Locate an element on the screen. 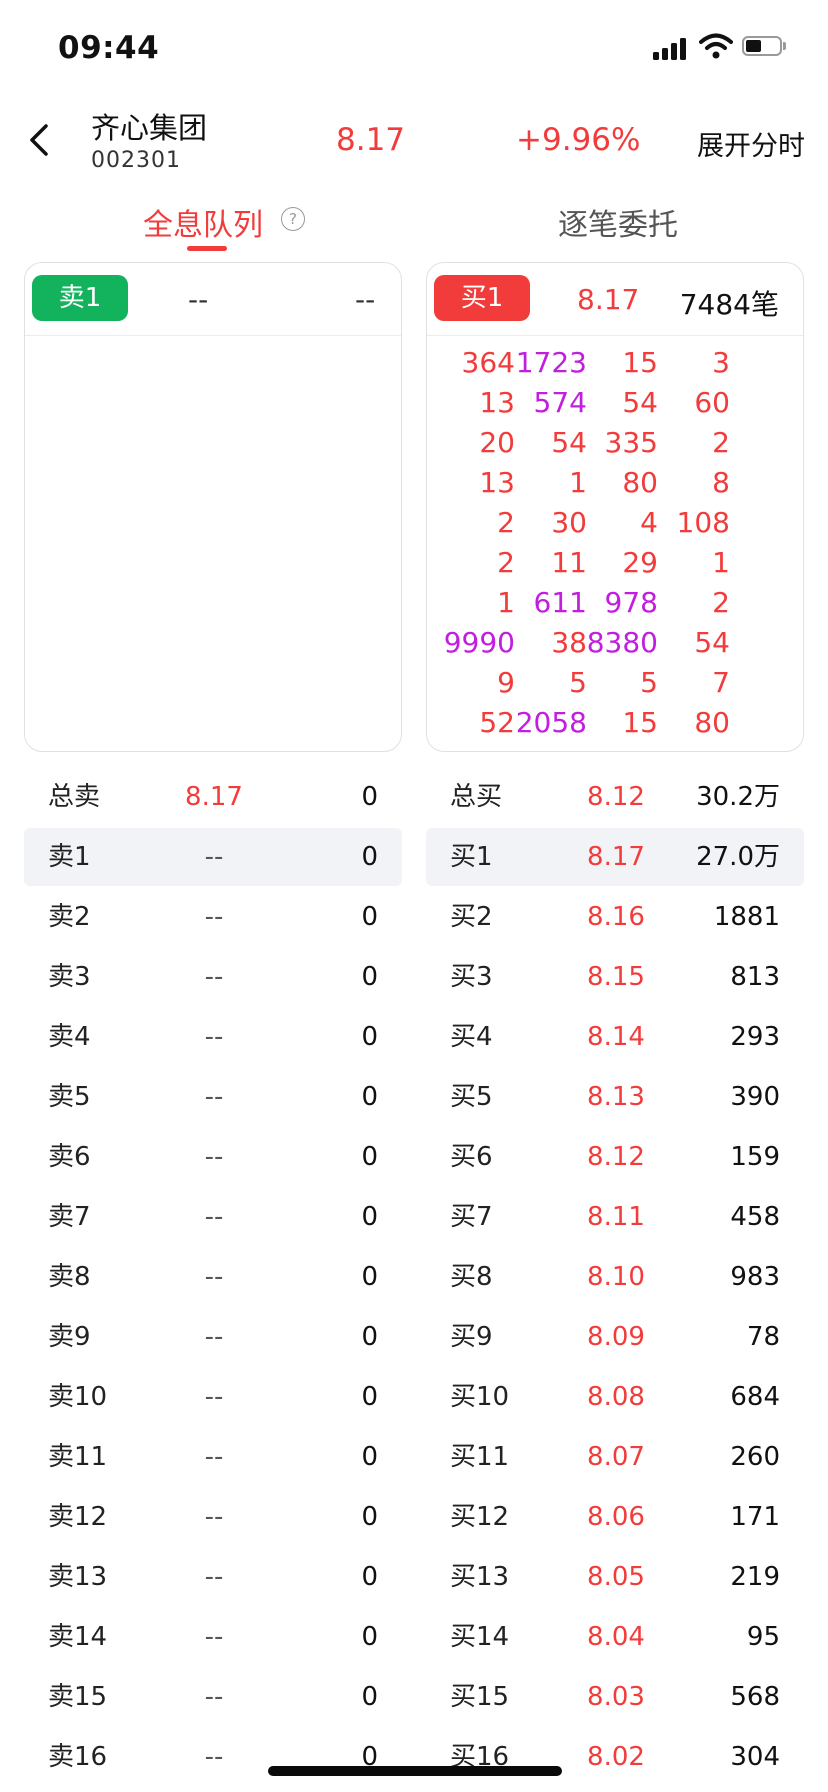  stock-name: 齐心集团 is located at coordinates (149, 128).